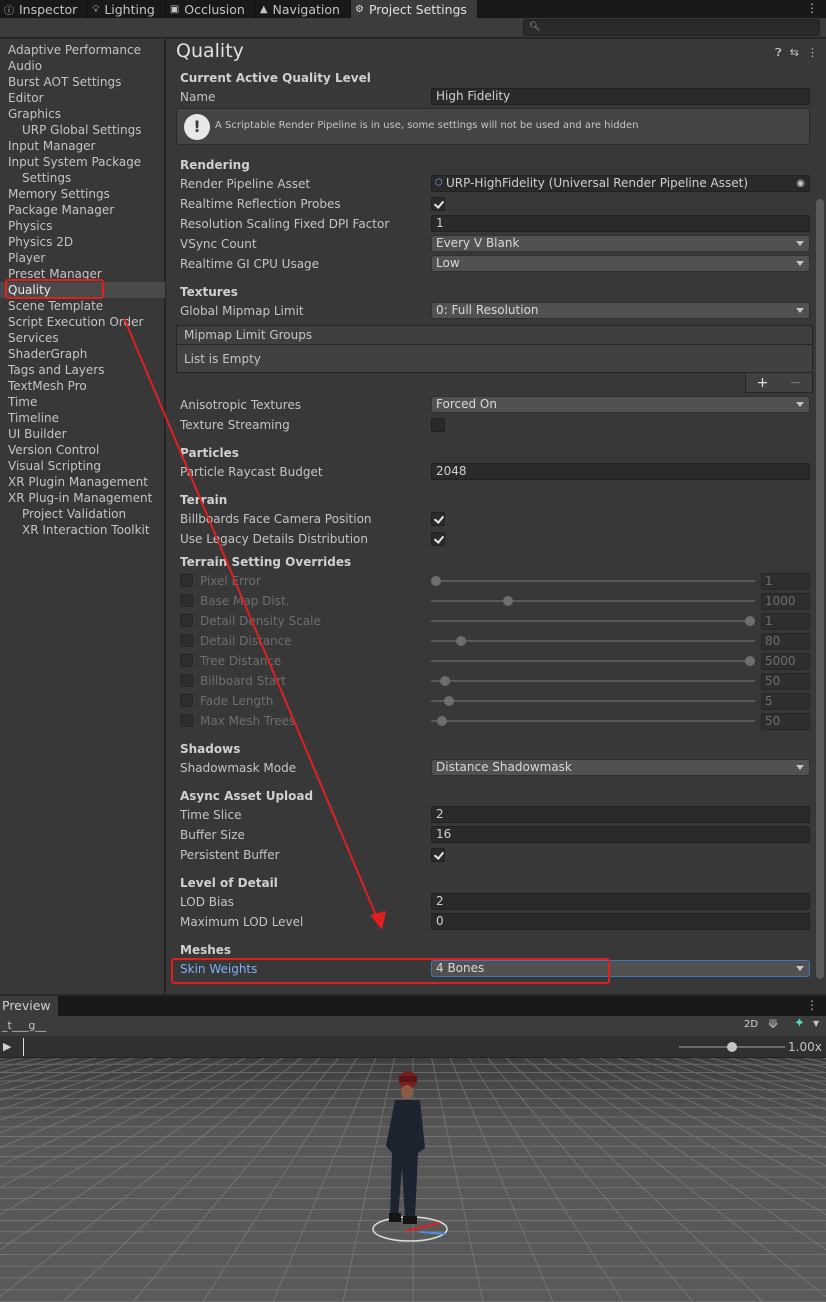  Describe the element at coordinates (30, 226) in the screenshot. I see `sidebar-item-physics: Physics` at that location.